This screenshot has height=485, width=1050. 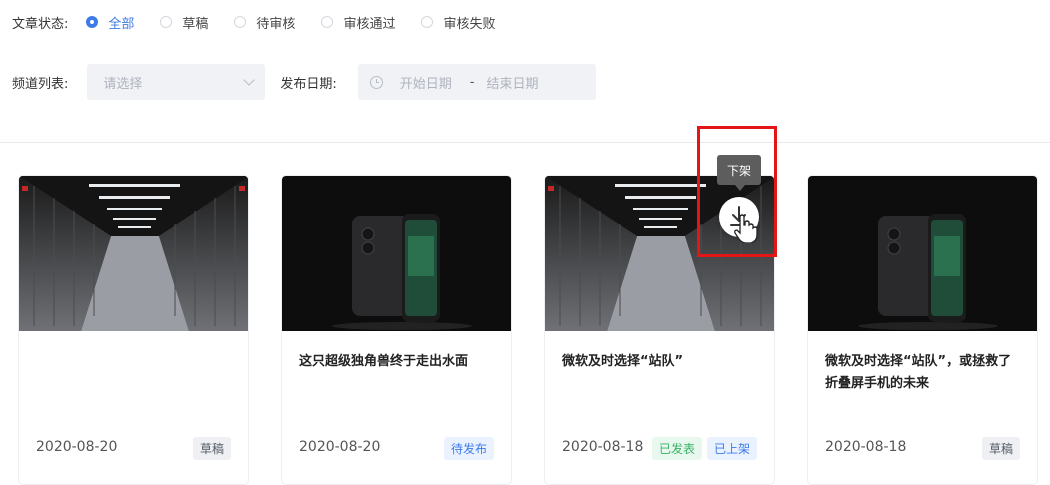 I want to click on status-option-rejected: 审核失败, so click(x=458, y=22).